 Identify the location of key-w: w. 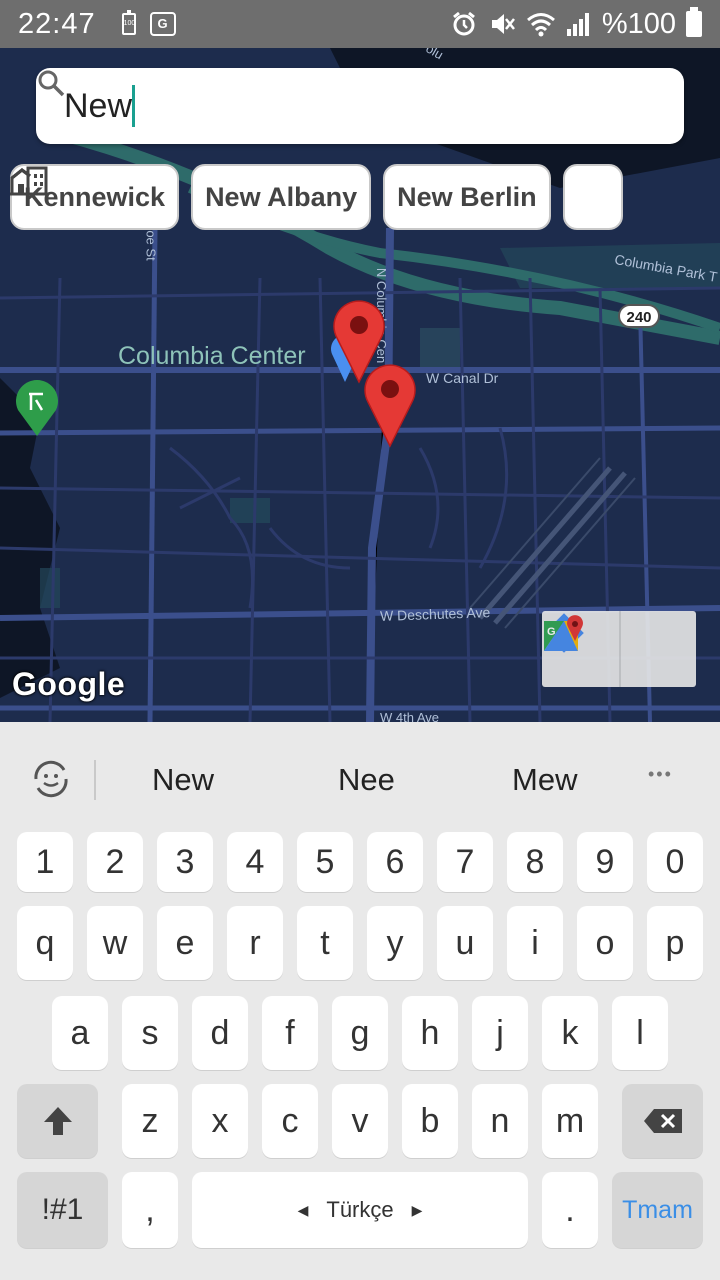
(115, 943).